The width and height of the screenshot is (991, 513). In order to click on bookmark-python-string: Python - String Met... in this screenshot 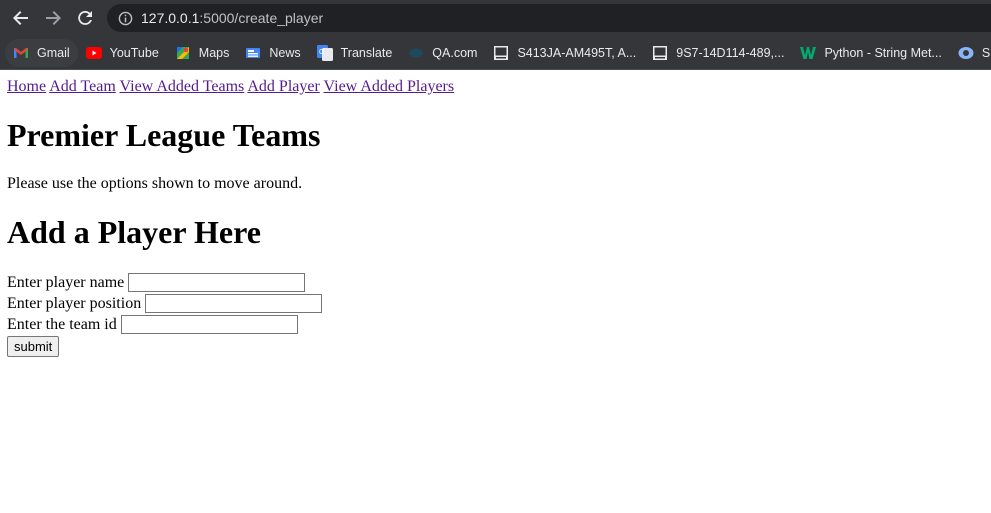, I will do `click(870, 53)`.